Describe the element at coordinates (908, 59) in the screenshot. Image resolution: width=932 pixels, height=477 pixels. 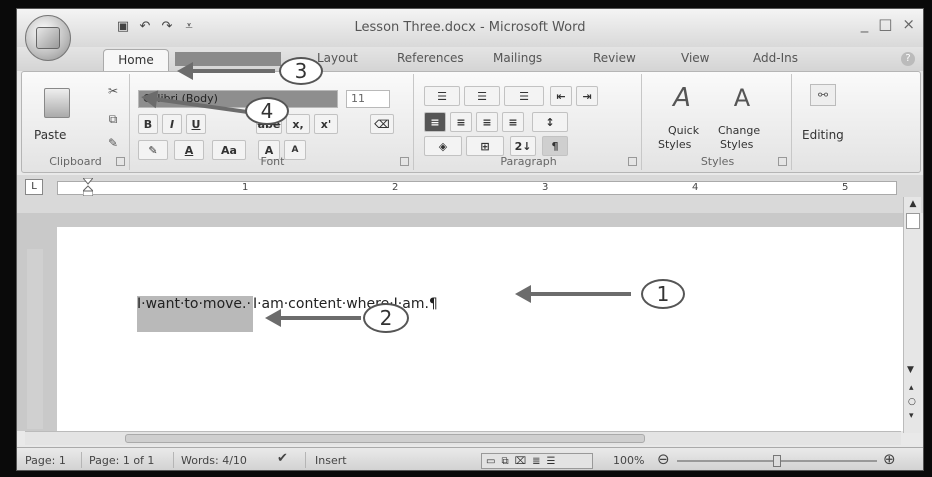
I see `help-icon: ?` at that location.